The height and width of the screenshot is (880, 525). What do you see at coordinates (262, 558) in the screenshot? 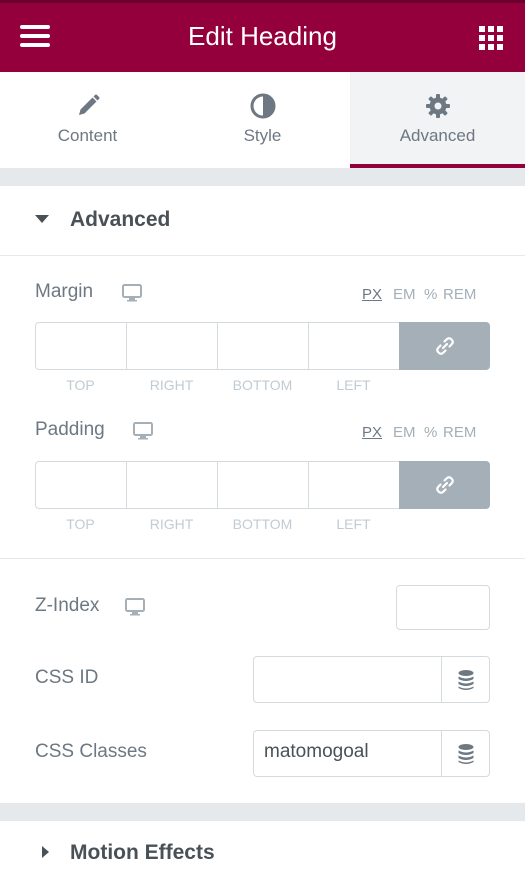
I see `divider` at bounding box center [262, 558].